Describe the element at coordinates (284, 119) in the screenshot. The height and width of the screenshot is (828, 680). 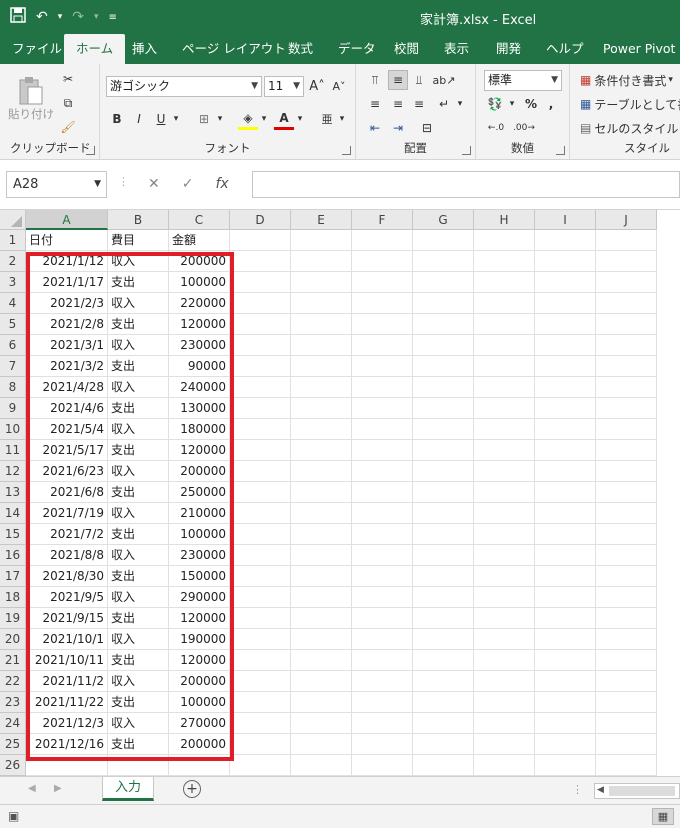
I see `font-color-icon: A` at that location.